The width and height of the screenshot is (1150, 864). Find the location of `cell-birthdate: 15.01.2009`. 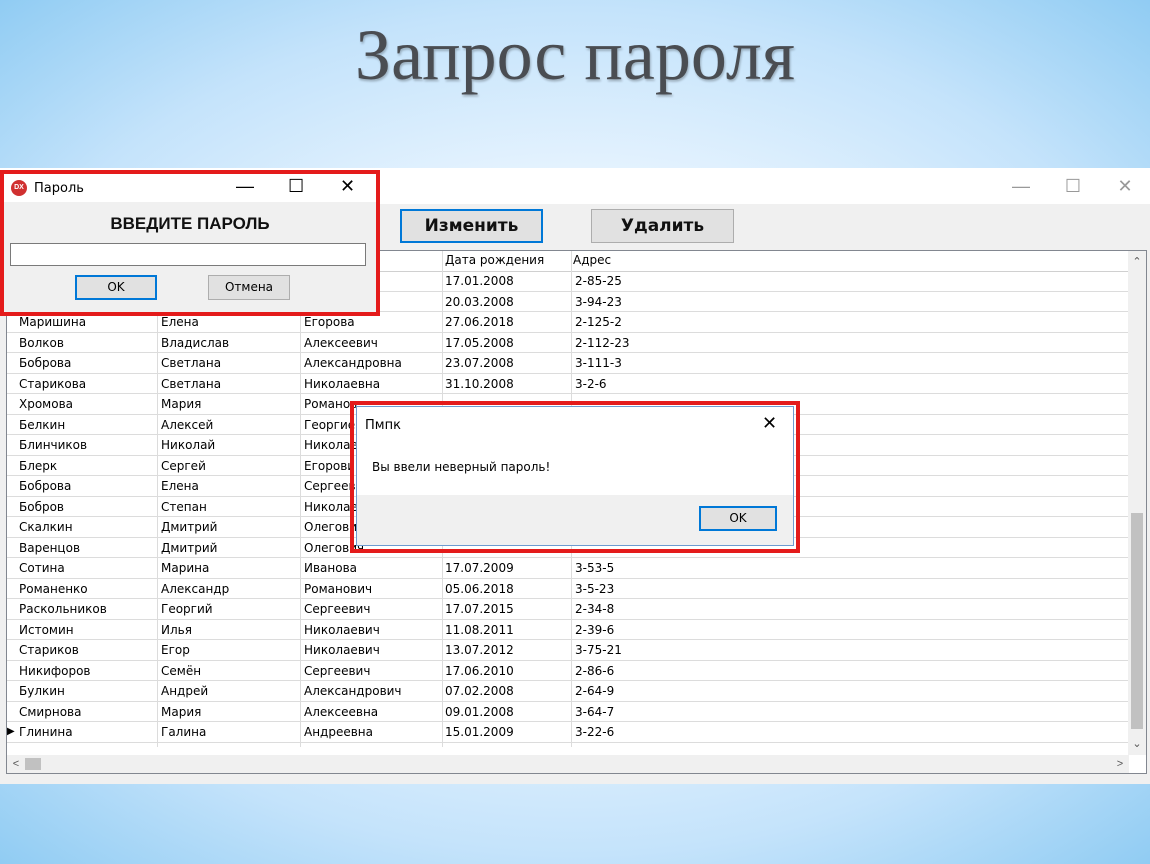

cell-birthdate: 15.01.2009 is located at coordinates (479, 732).